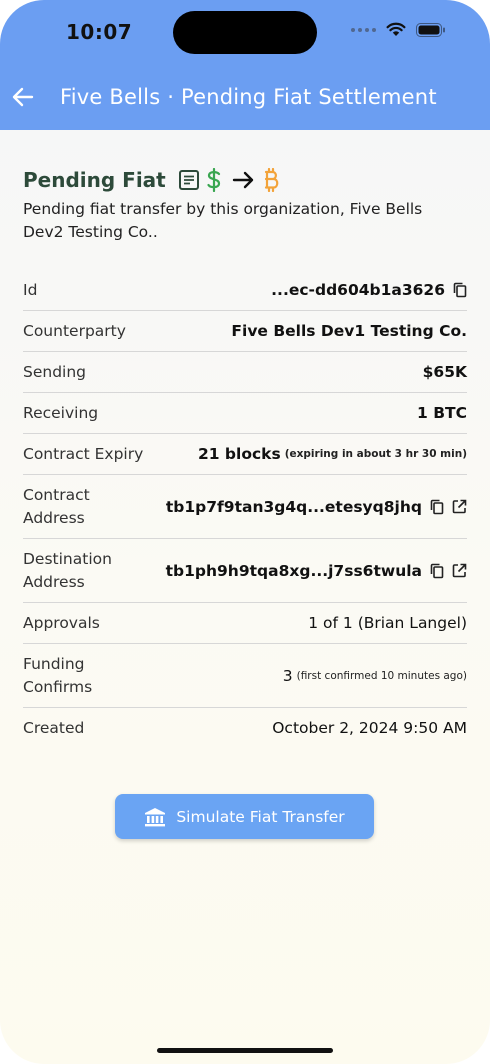 This screenshot has width=490, height=1064. I want to click on counterparty-value: Five Bells Dev1 Testing Co., so click(349, 331).